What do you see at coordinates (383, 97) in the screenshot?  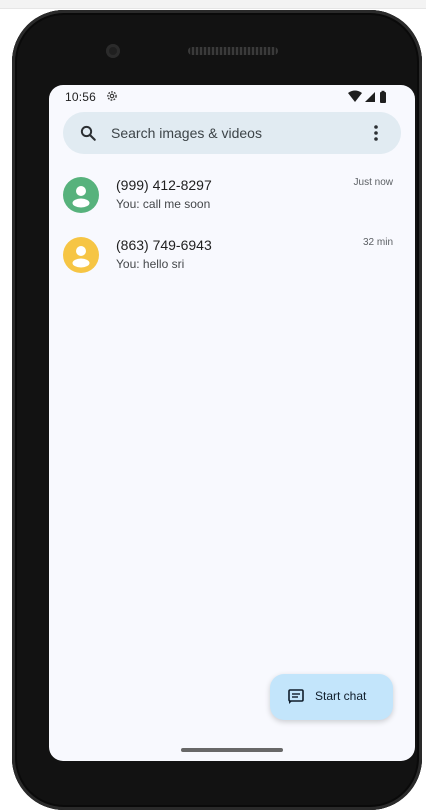 I see `battery-icon` at bounding box center [383, 97].